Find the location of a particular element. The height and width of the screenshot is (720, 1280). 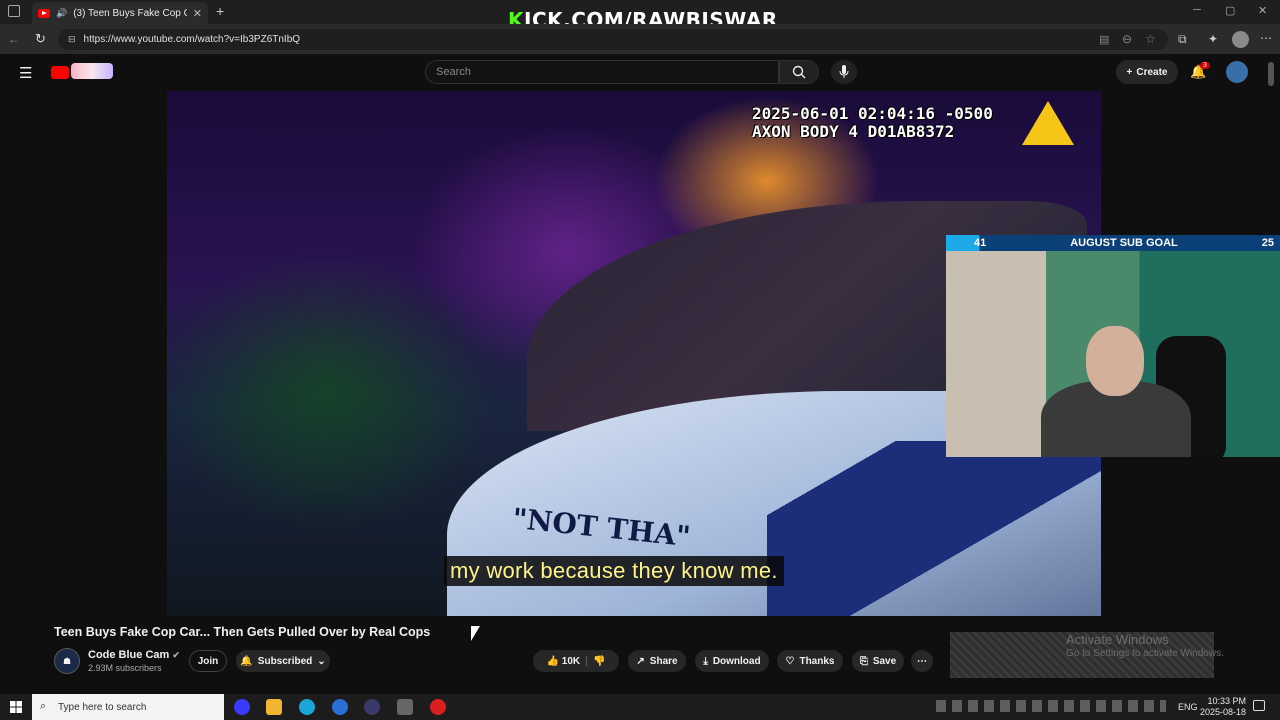

microphone-icon is located at coordinates (844, 71).